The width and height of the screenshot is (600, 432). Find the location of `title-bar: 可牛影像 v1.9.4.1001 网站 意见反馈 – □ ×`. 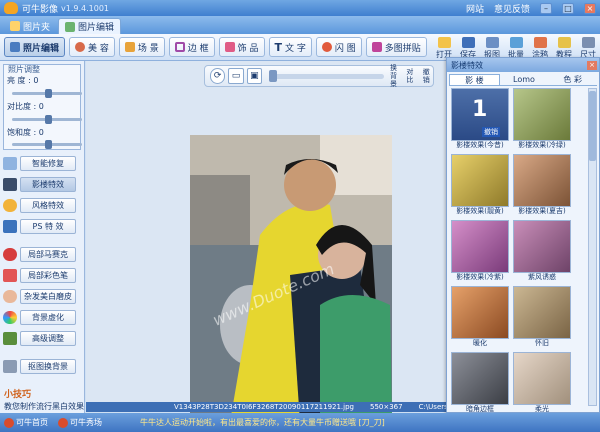

title-bar: 可牛影像 v1.9.4.1001 网站 意见反馈 – □ × is located at coordinates (300, 8).